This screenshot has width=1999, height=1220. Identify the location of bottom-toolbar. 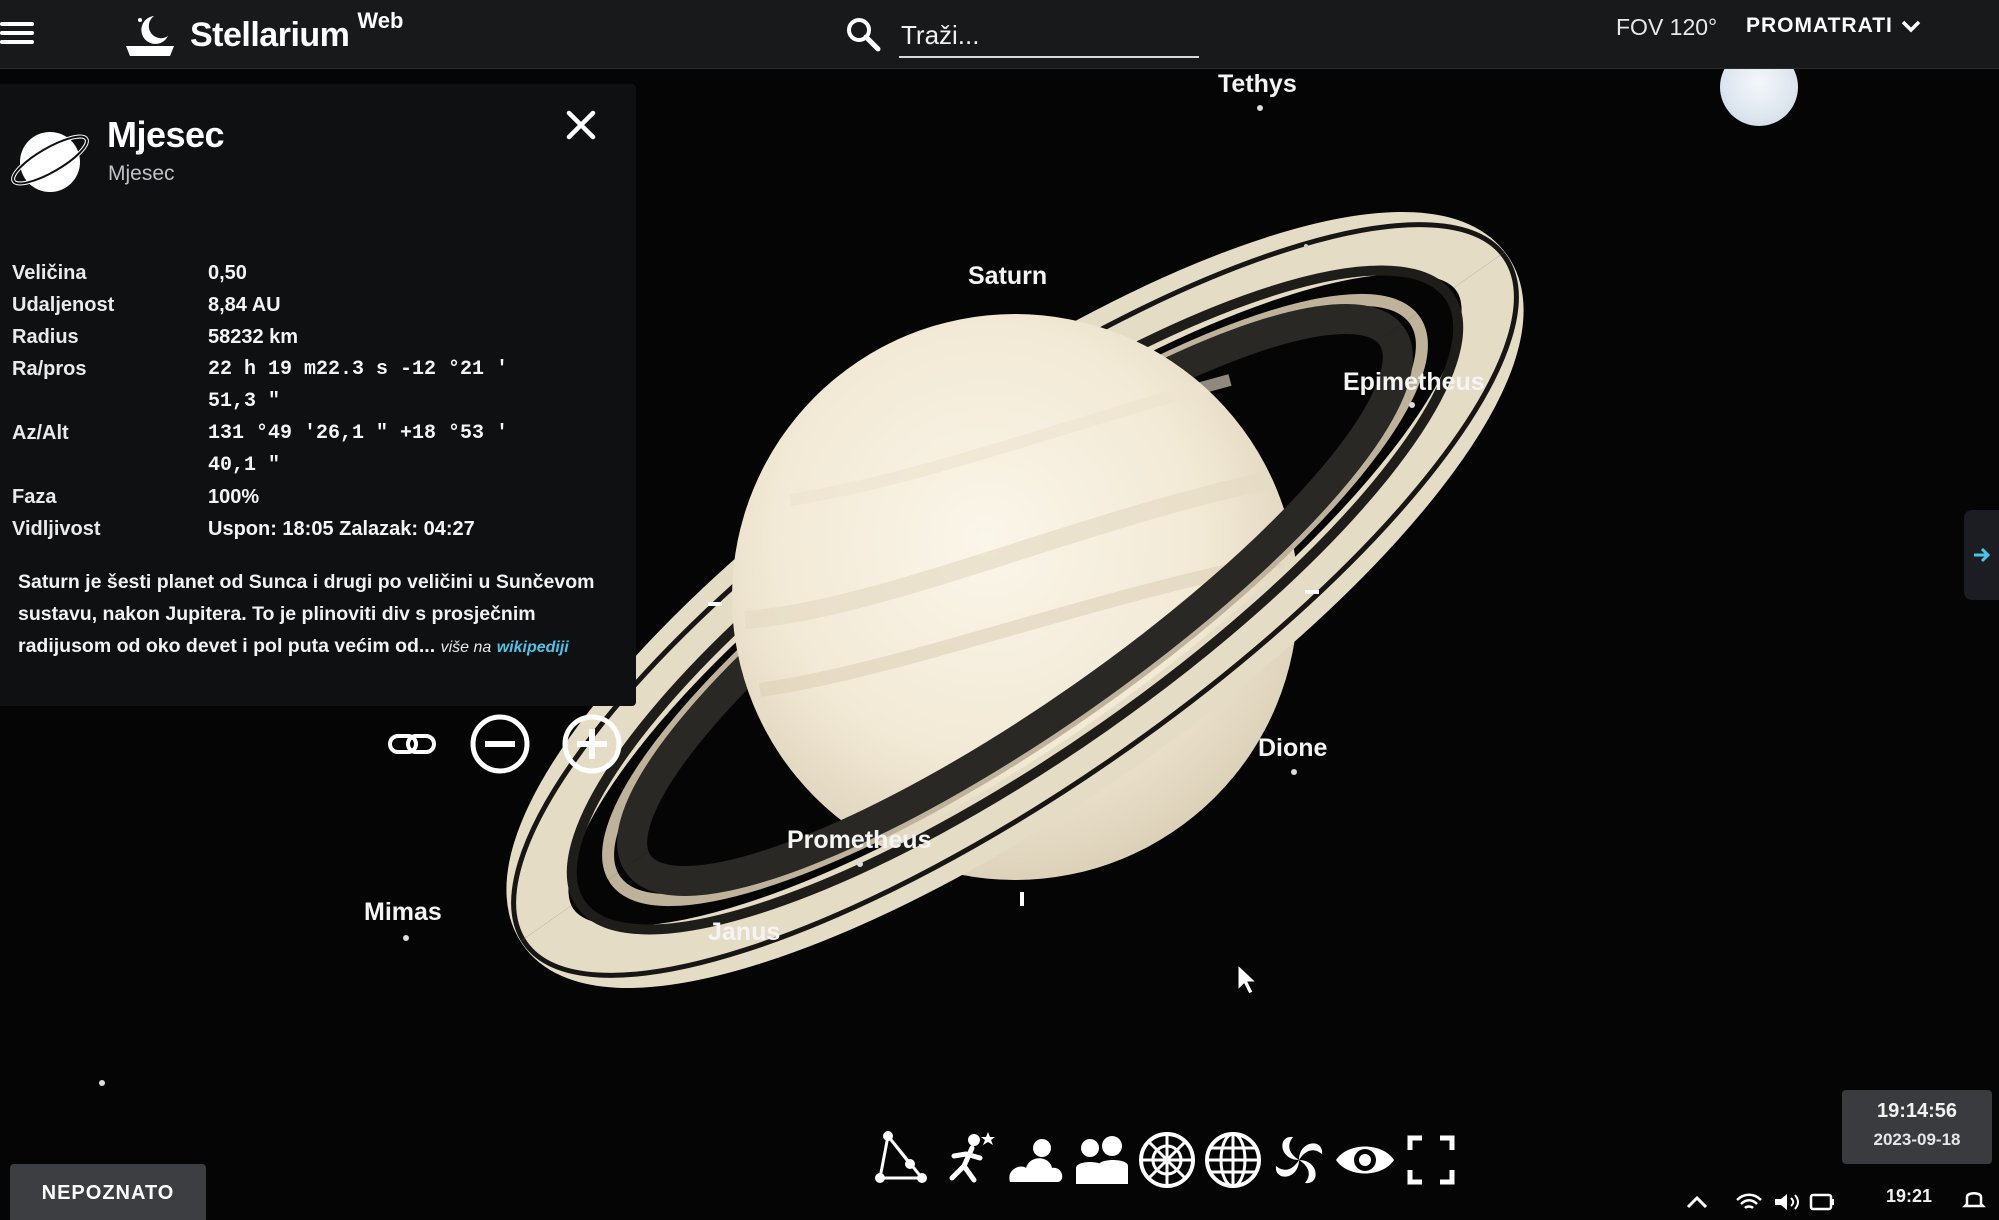
(1175, 1164).